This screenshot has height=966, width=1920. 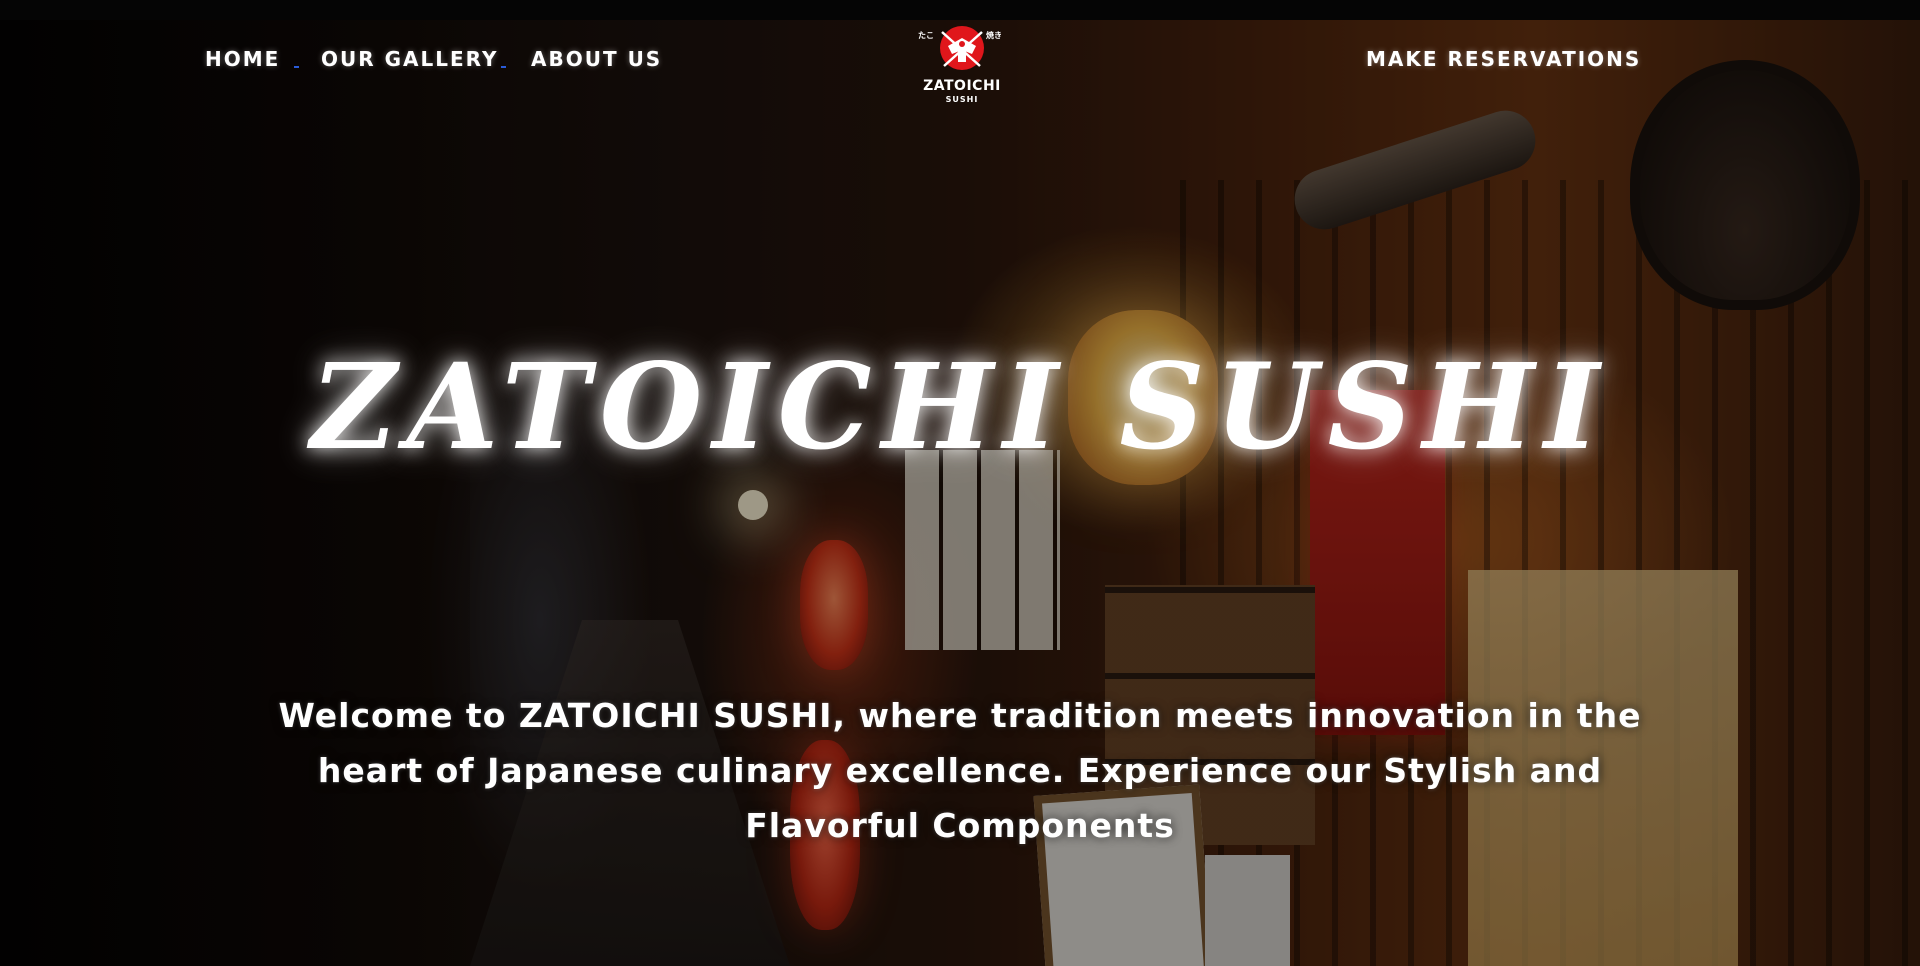 I want to click on nav-gallery-link: OUR GALLERY, so click(x=409, y=59).